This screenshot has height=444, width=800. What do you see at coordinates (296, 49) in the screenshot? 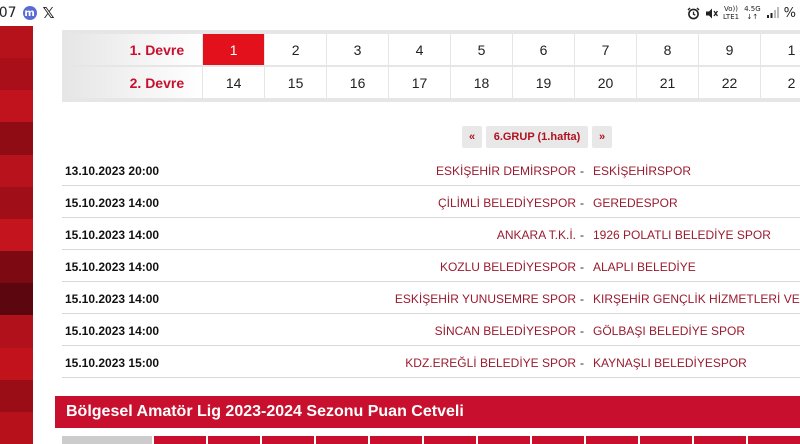
I see `first-half-round-2: 2` at bounding box center [296, 49].